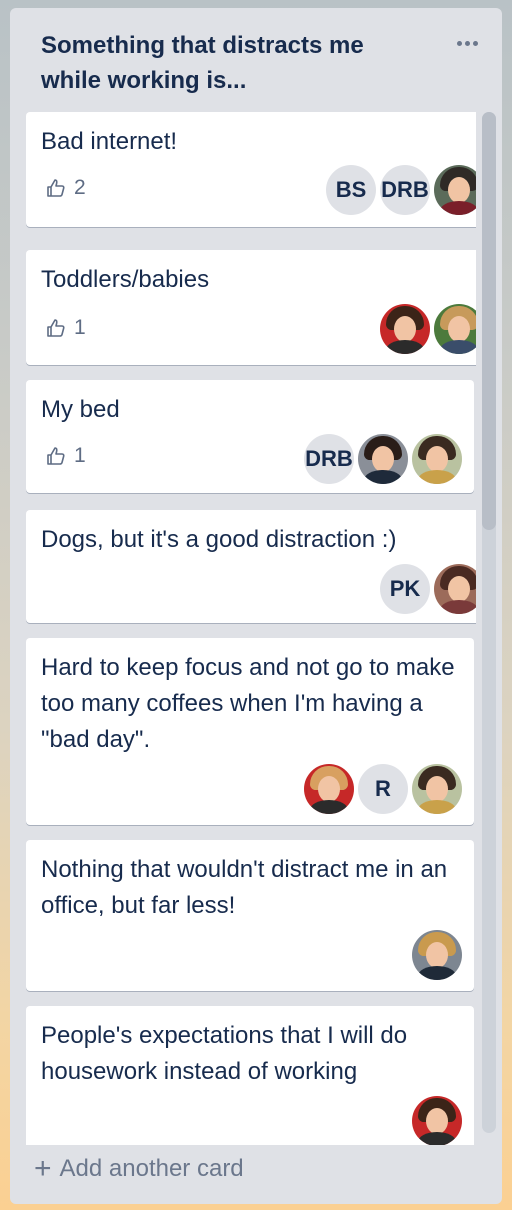 This screenshot has height=1210, width=512. What do you see at coordinates (489, 622) in the screenshot?
I see `scrollbar-track` at bounding box center [489, 622].